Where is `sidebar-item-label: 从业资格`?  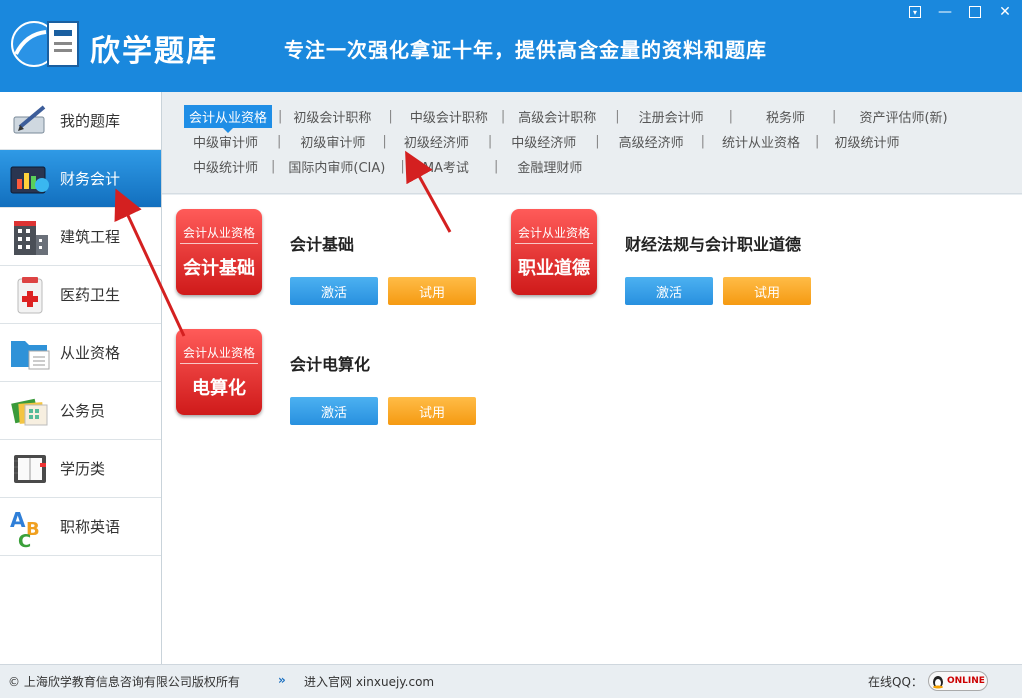 sidebar-item-label: 从业资格 is located at coordinates (90, 353).